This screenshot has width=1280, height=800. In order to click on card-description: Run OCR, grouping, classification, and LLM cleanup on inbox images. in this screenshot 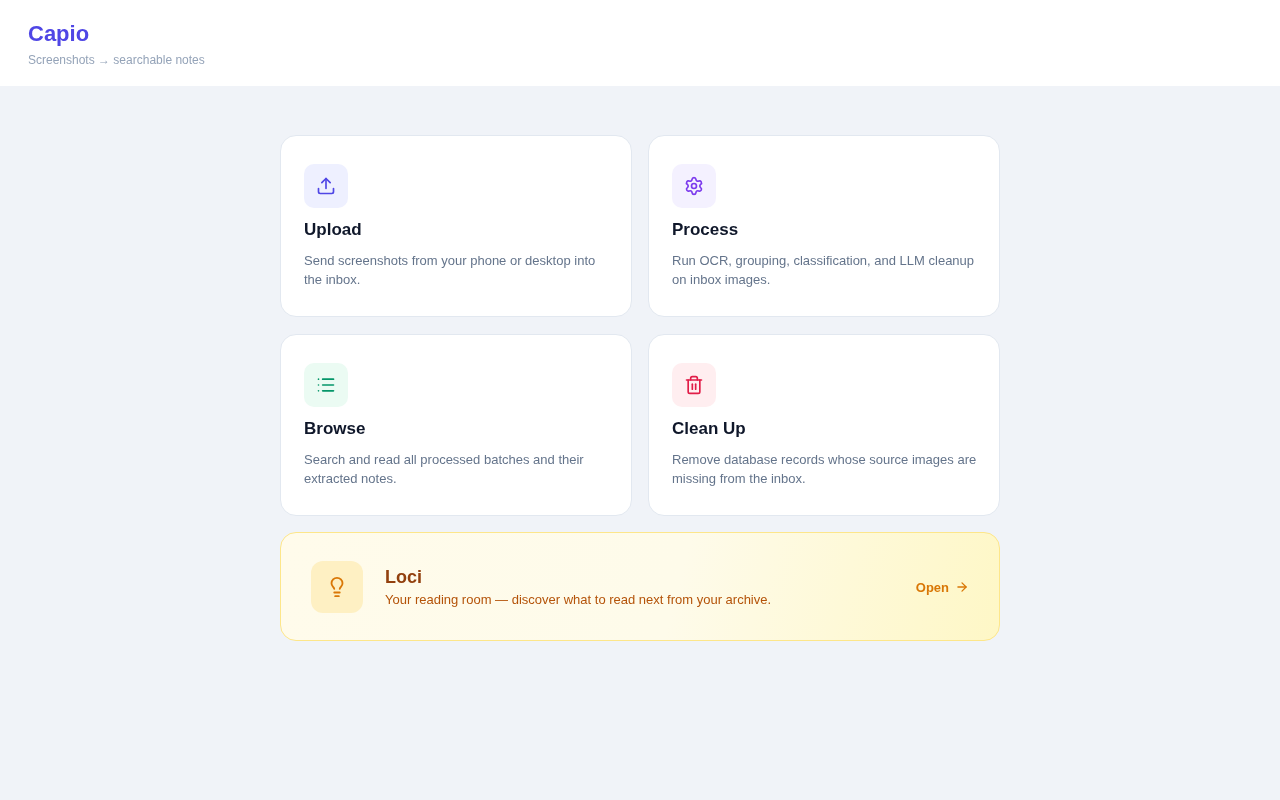, I will do `click(824, 270)`.